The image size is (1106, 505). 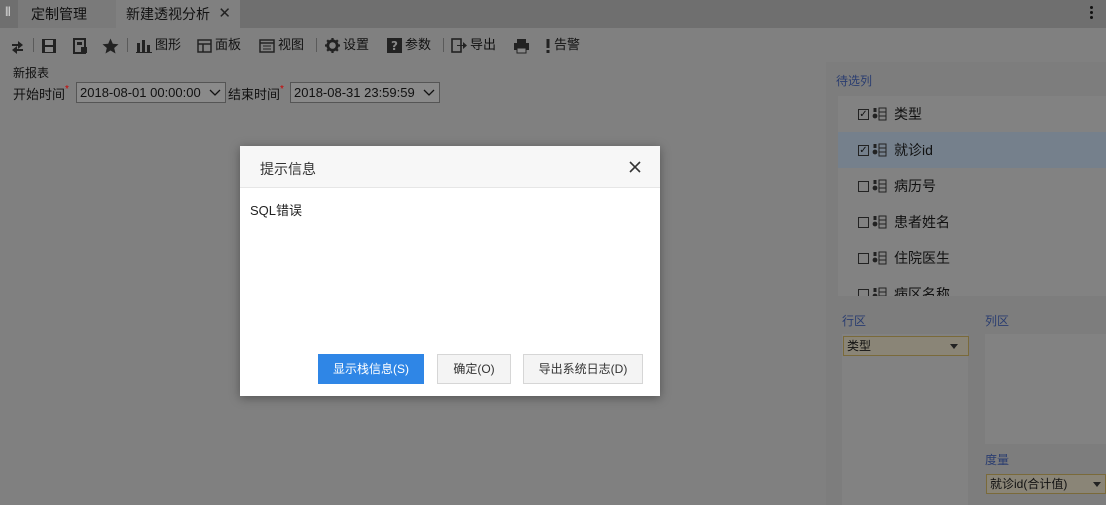 I want to click on panel-button: 面板, so click(x=219, y=45).